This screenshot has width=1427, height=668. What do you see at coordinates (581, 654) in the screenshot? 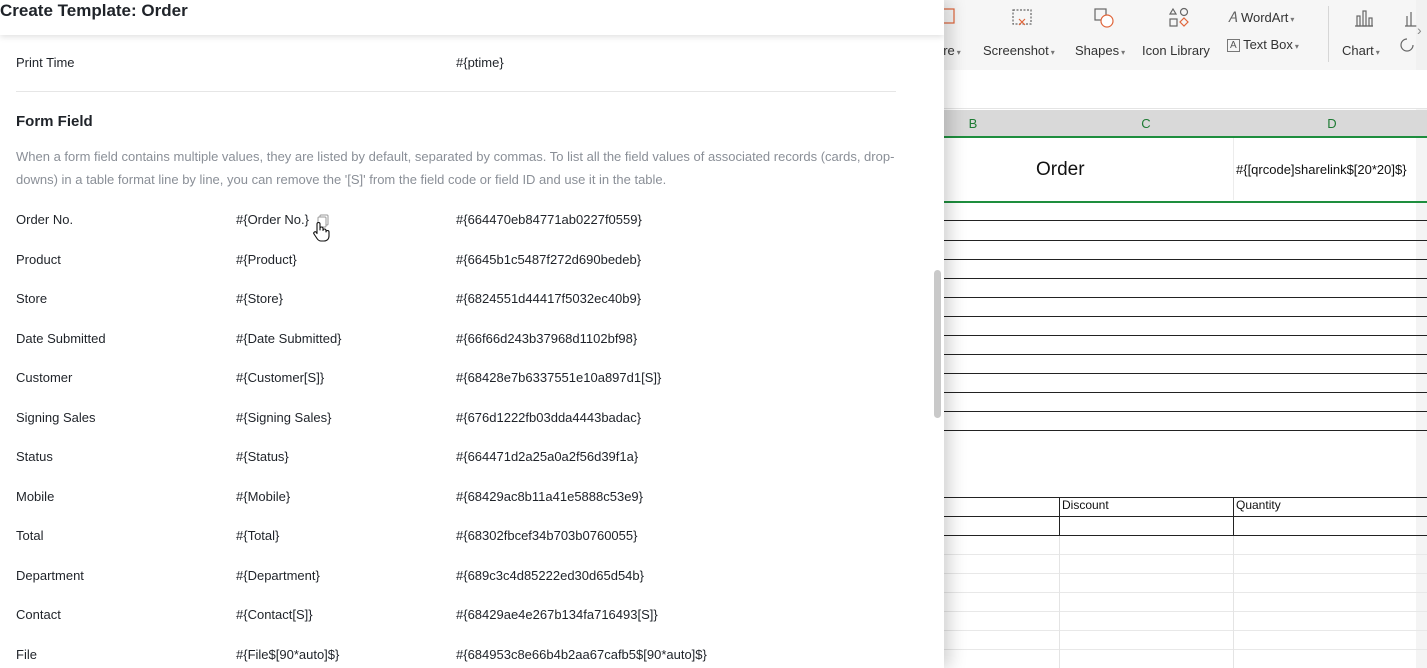
I see `field-id: #{684953c8e66b4b2aa67cafb5$[90*auto]$}` at bounding box center [581, 654].